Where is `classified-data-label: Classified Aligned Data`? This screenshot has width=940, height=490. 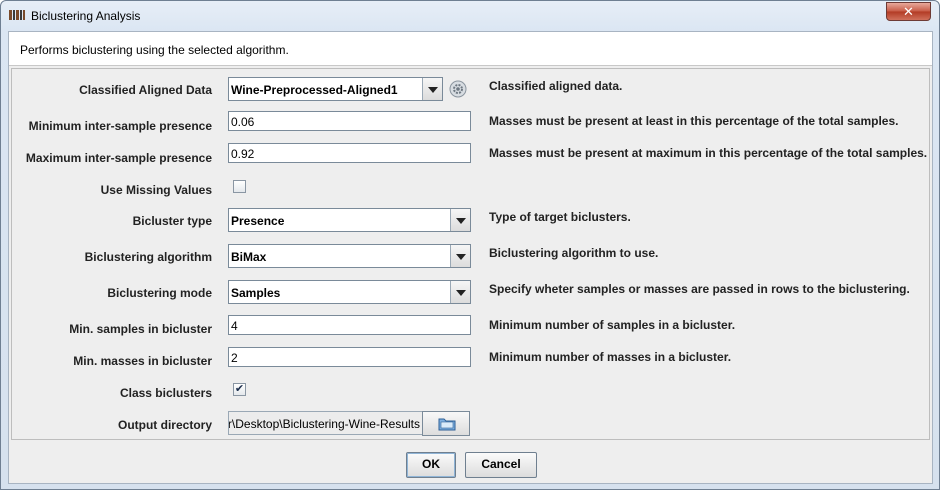
classified-data-label: Classified Aligned Data is located at coordinates (145, 90).